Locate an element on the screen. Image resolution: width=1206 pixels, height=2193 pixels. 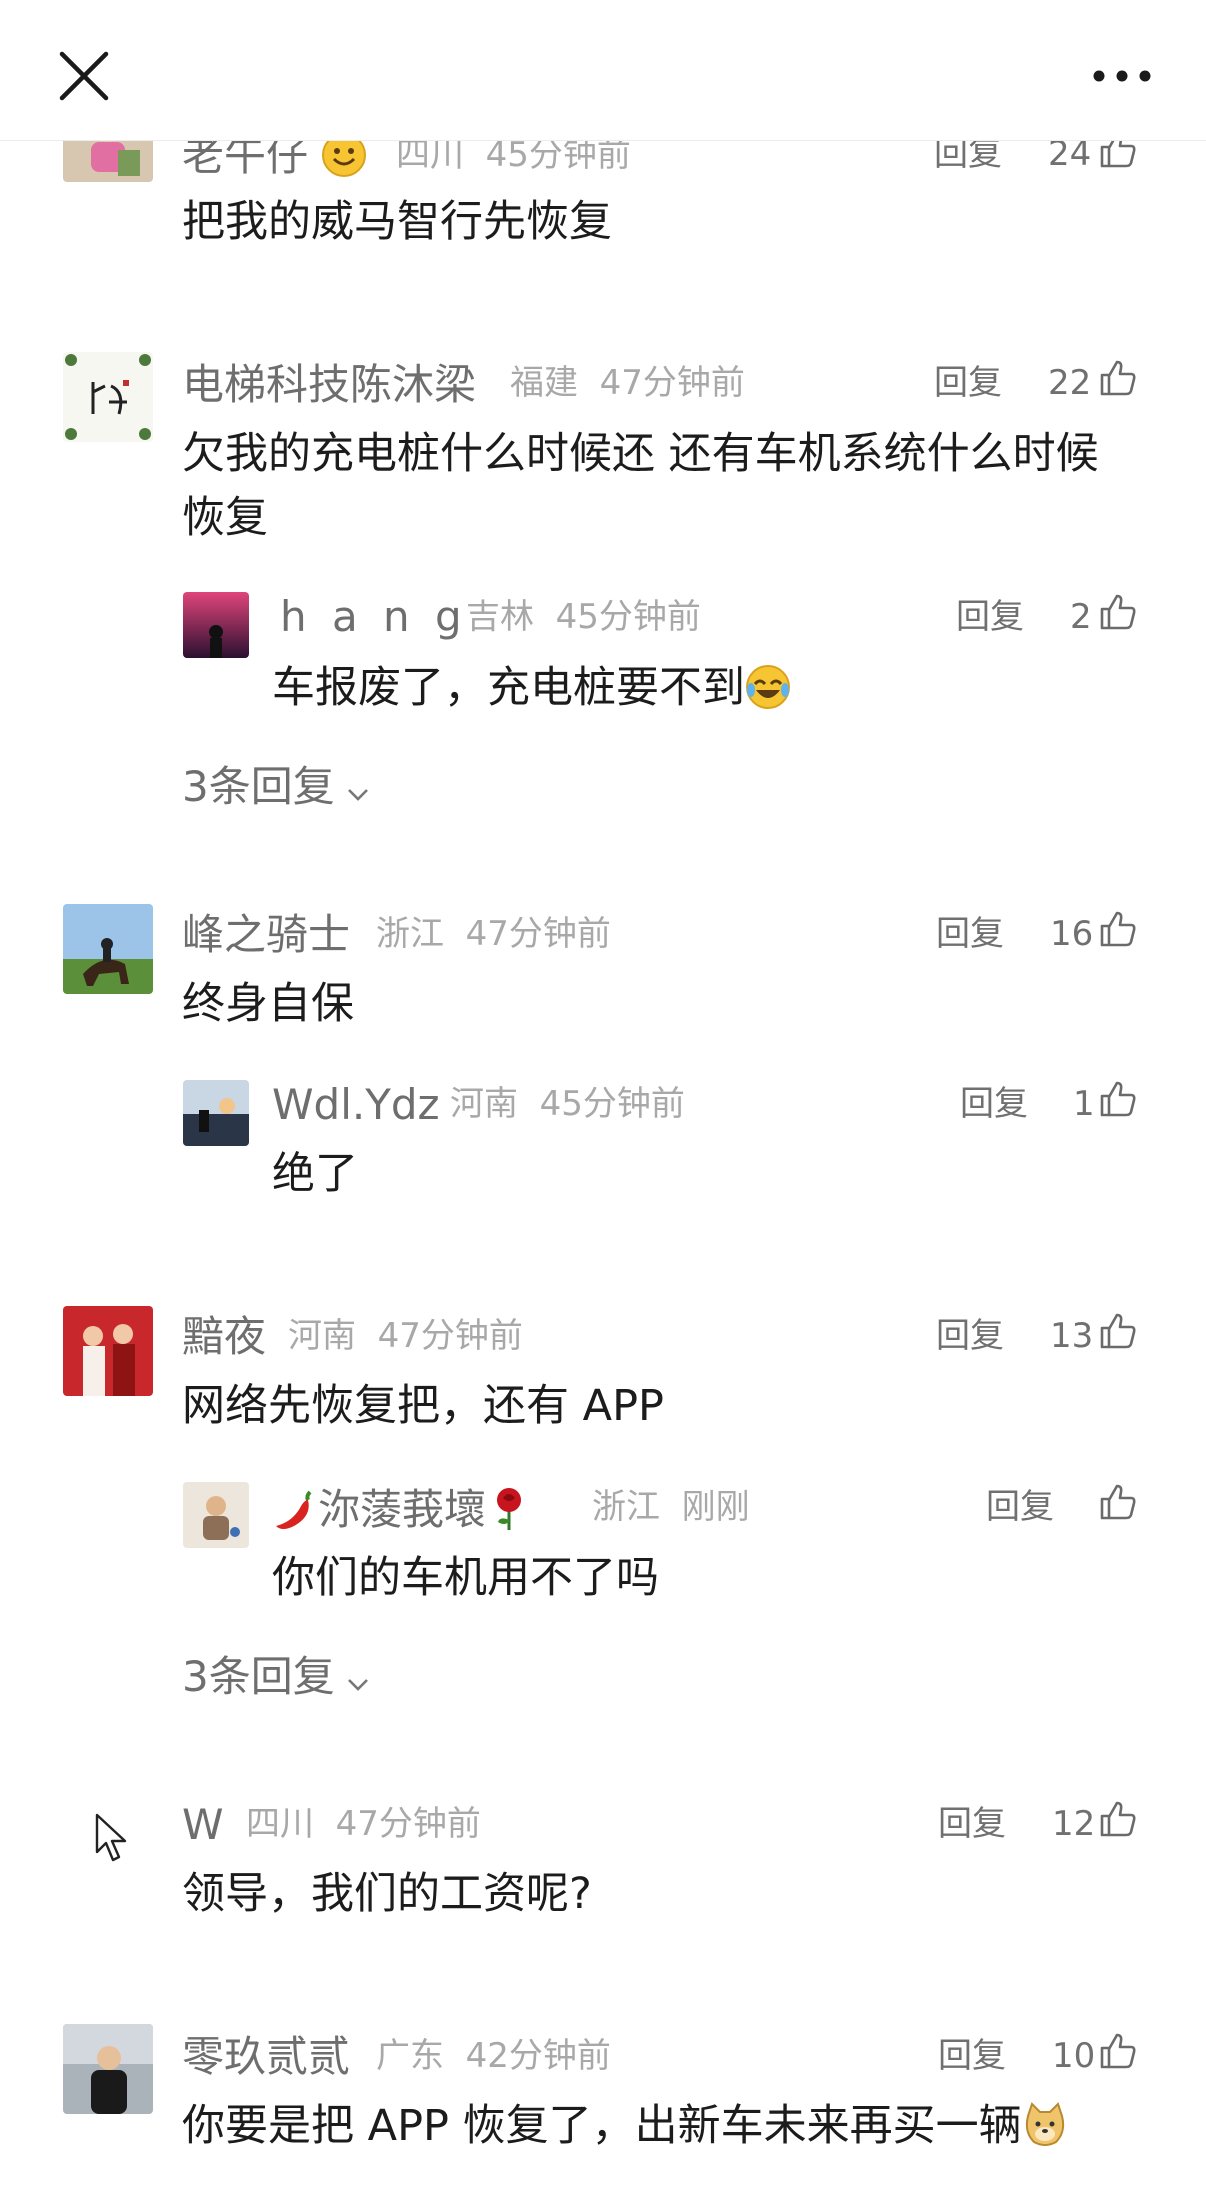
comment-text-content: 你要是把 APP 恢复了，出新车未来再买一辆 is located at coordinates (602, 2126).